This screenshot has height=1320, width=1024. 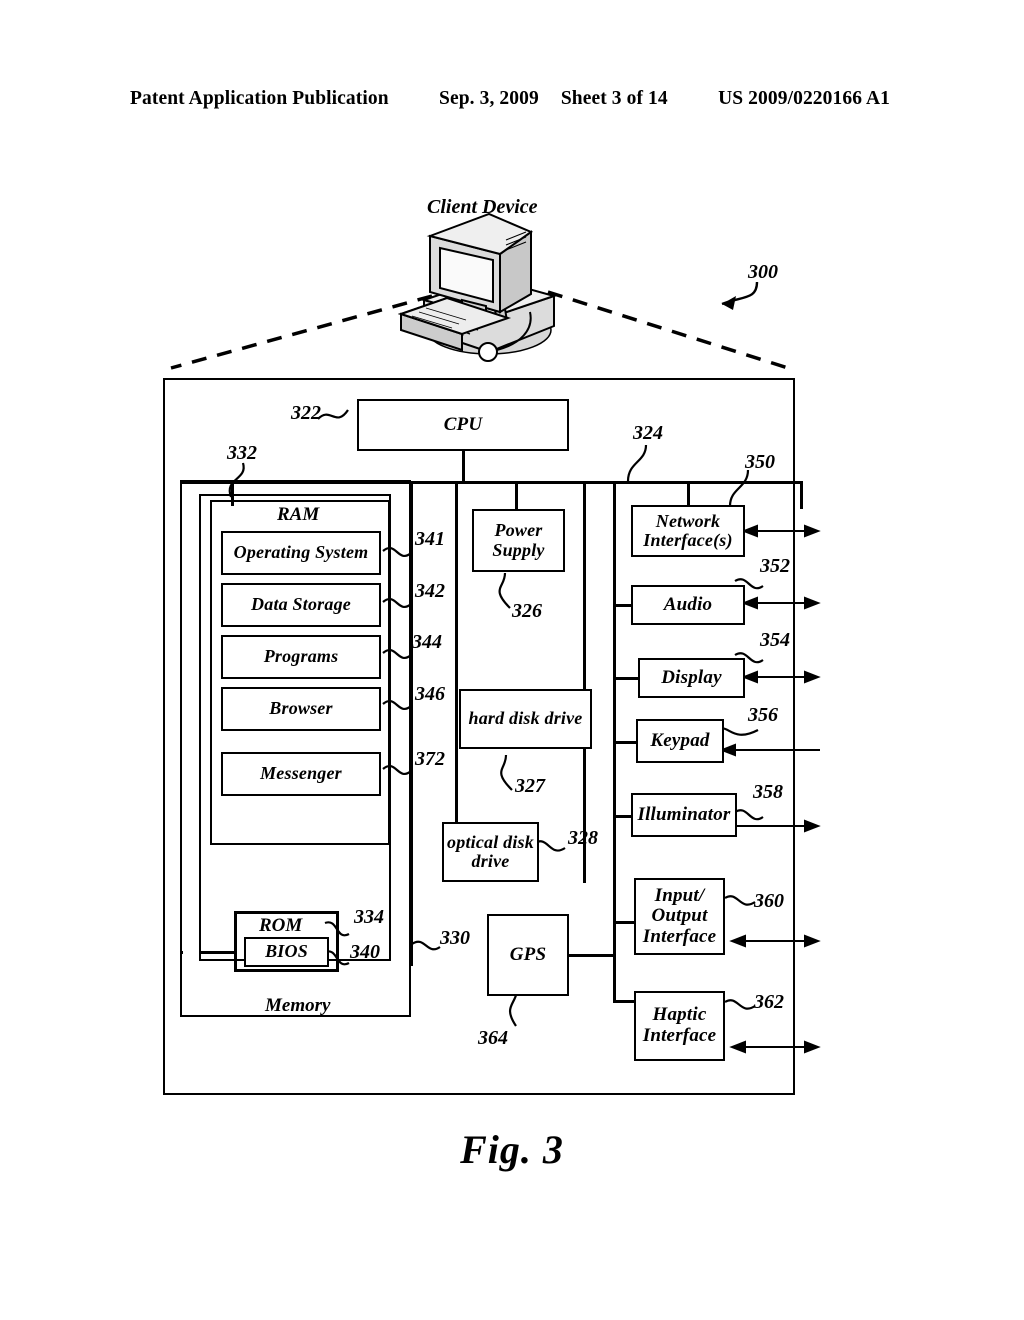 What do you see at coordinates (623, 605) in the screenshot?
I see `audio-connector` at bounding box center [623, 605].